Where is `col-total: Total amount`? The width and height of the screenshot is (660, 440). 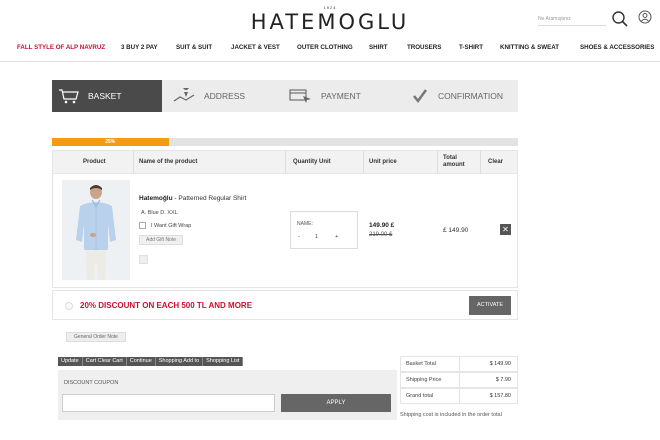 col-total: Total amount is located at coordinates (454, 161).